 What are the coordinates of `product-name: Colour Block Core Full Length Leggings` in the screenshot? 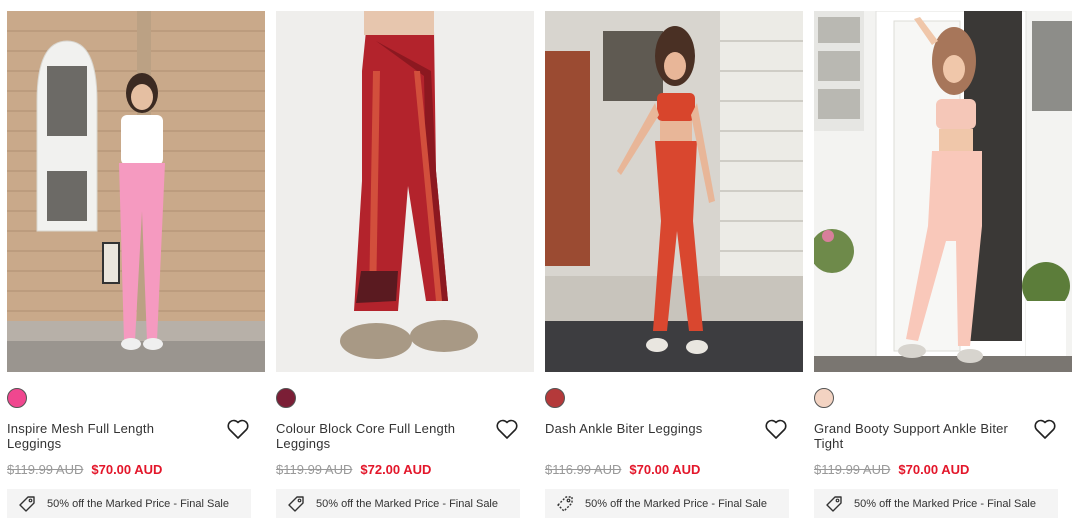 It's located at (378, 436).